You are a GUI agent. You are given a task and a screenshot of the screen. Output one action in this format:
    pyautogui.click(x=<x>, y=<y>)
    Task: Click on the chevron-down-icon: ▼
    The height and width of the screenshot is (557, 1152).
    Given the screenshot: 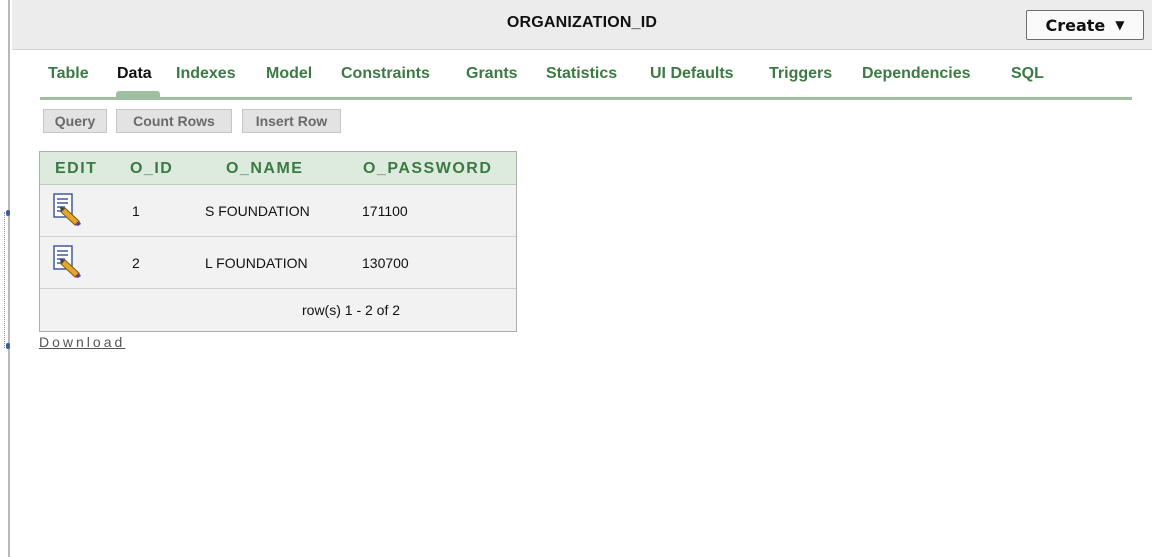 What is the action you would take?
    pyautogui.click(x=1120, y=25)
    